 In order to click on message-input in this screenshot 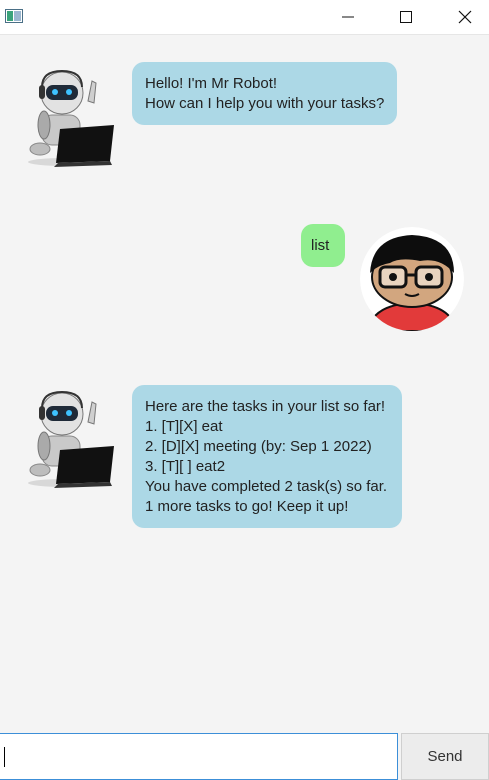, I will do `click(199, 756)`.